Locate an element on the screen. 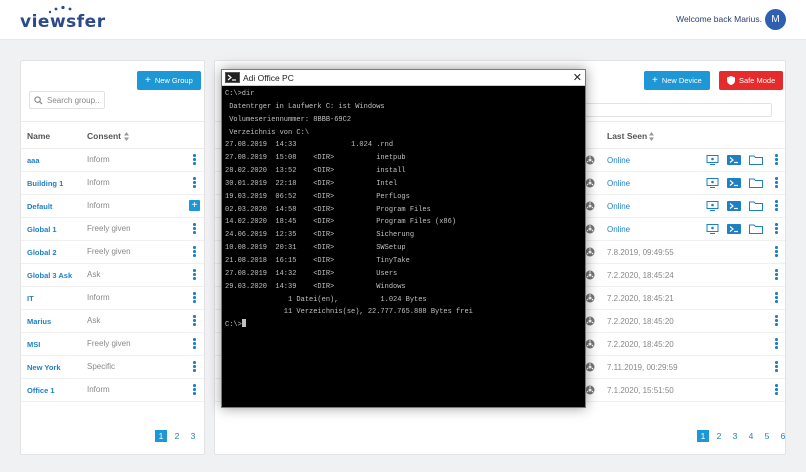 This screenshot has height=472, width=806. group-consent: Specific is located at coordinates (101, 366).